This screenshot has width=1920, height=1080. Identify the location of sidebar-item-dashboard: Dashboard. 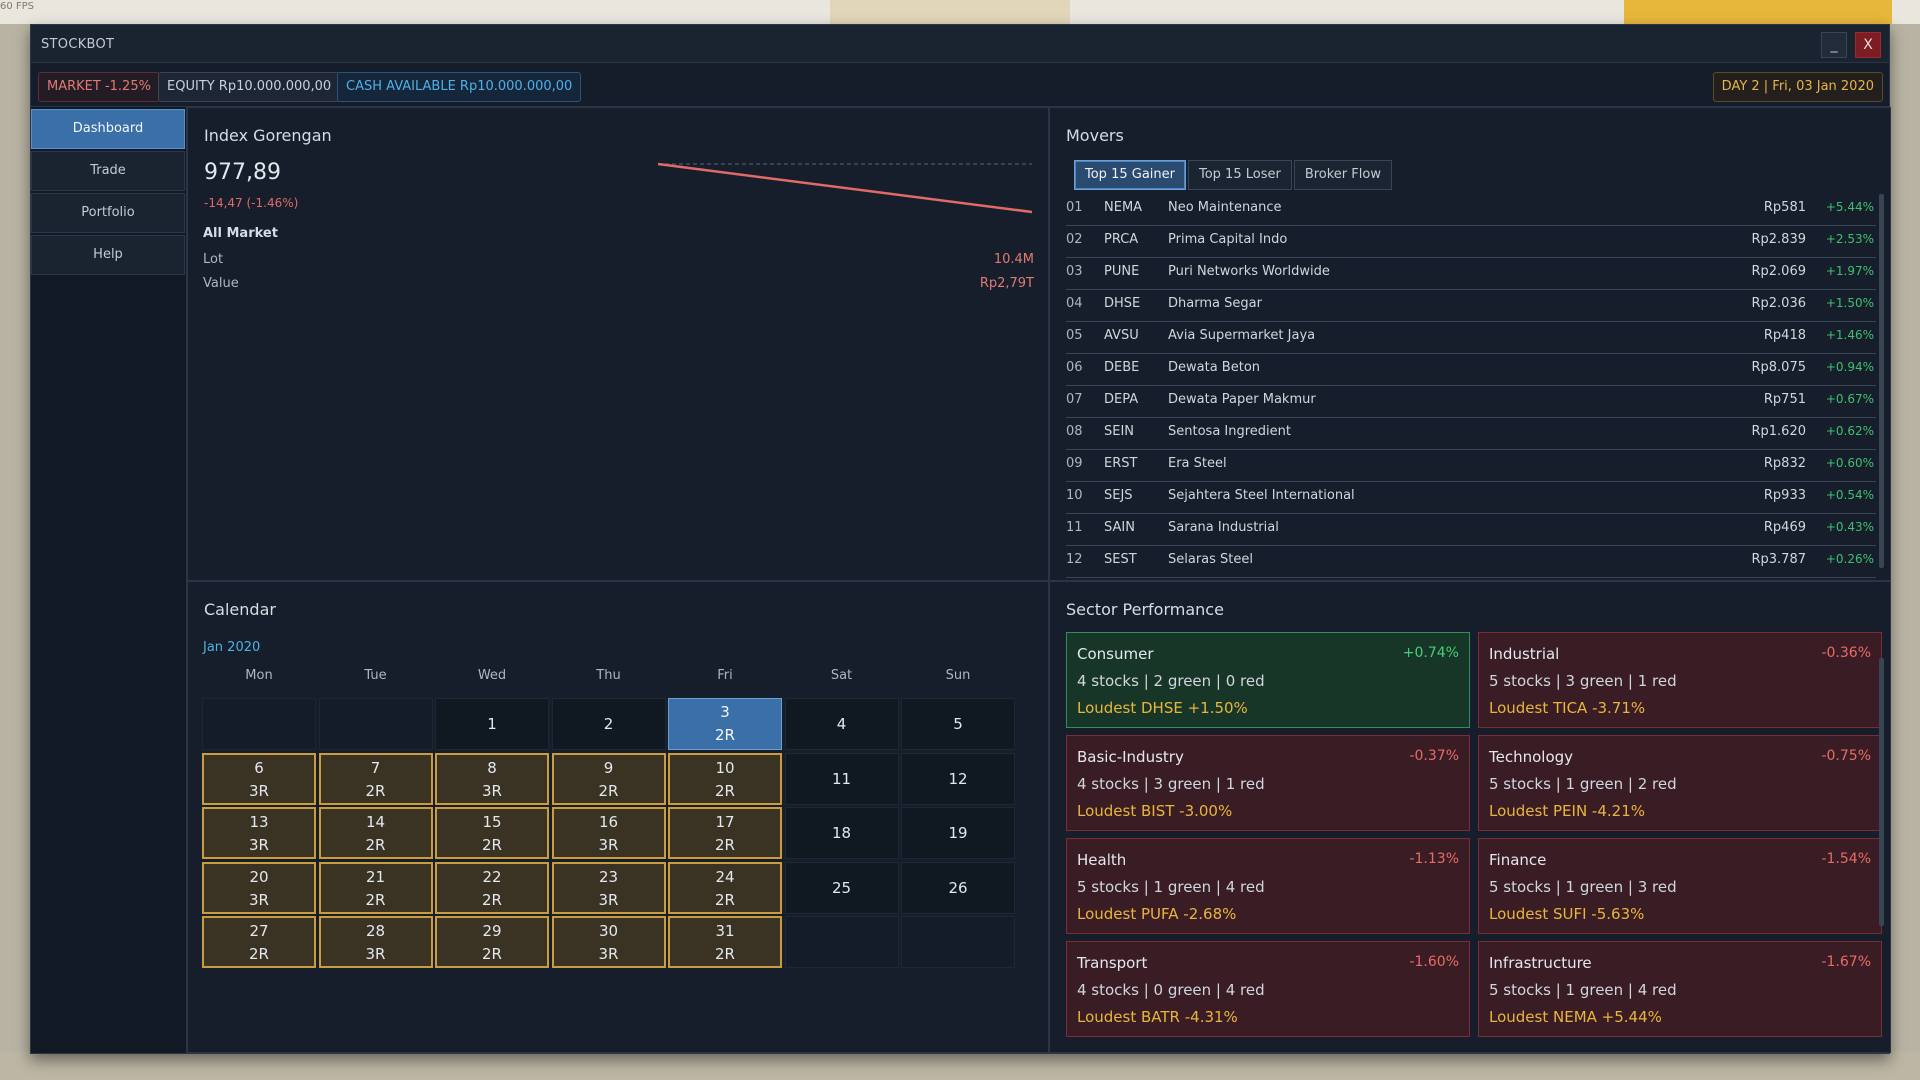
(108, 129).